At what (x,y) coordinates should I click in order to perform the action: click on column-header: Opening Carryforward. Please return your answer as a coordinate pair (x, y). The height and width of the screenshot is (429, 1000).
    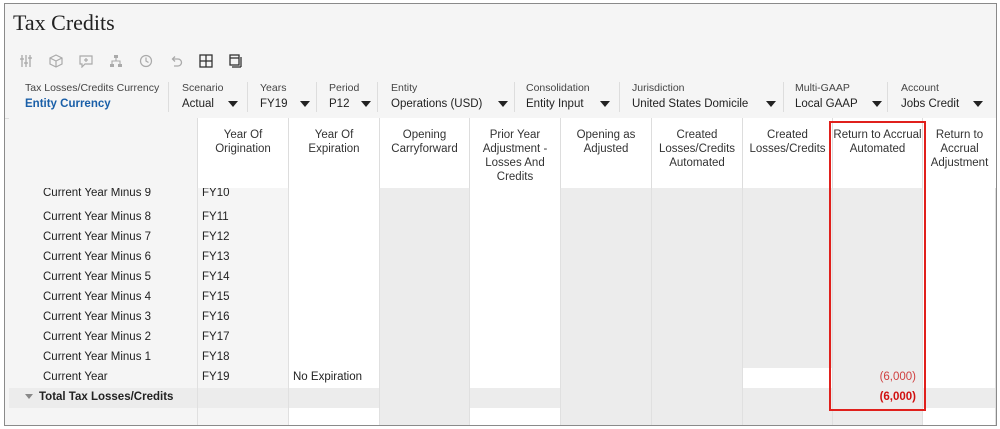
    Looking at the image, I should click on (425, 155).